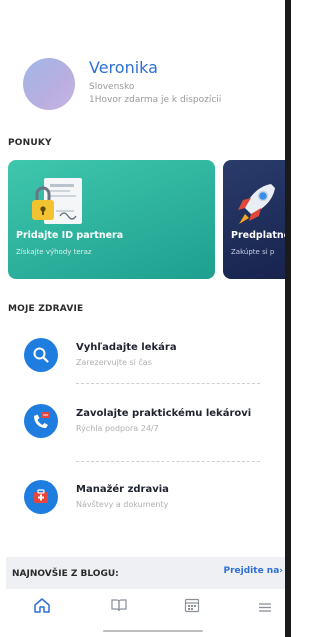  I want to click on offer-card-subtitle: Zakúpte si p, so click(253, 252).